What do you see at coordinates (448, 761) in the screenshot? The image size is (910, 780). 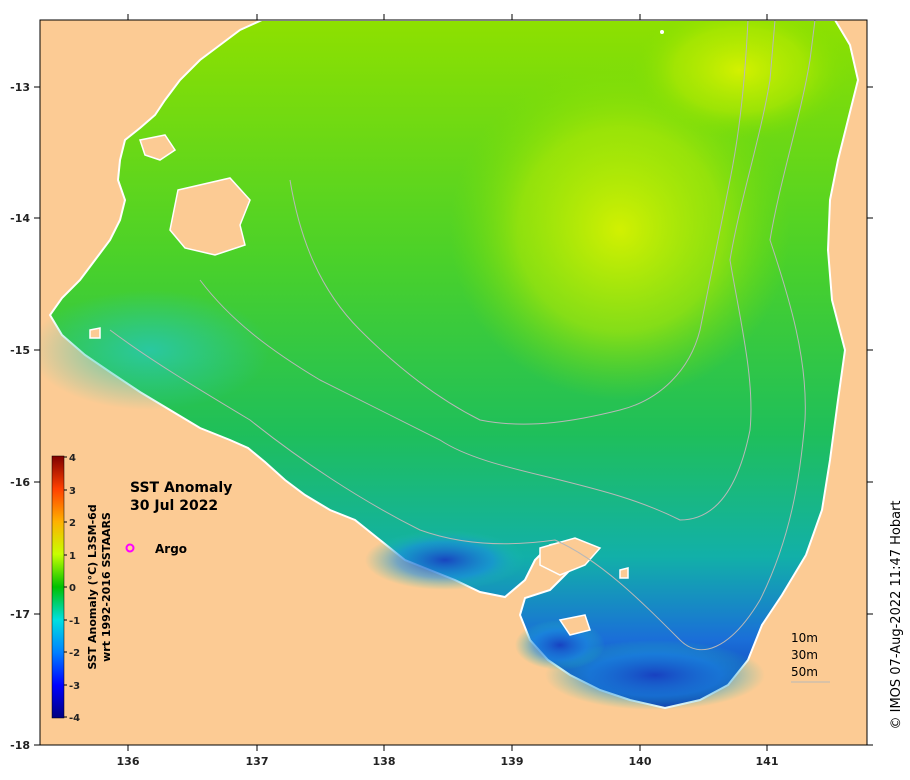 I see `x-axis-labels: 136 137 138 139 140 141` at bounding box center [448, 761].